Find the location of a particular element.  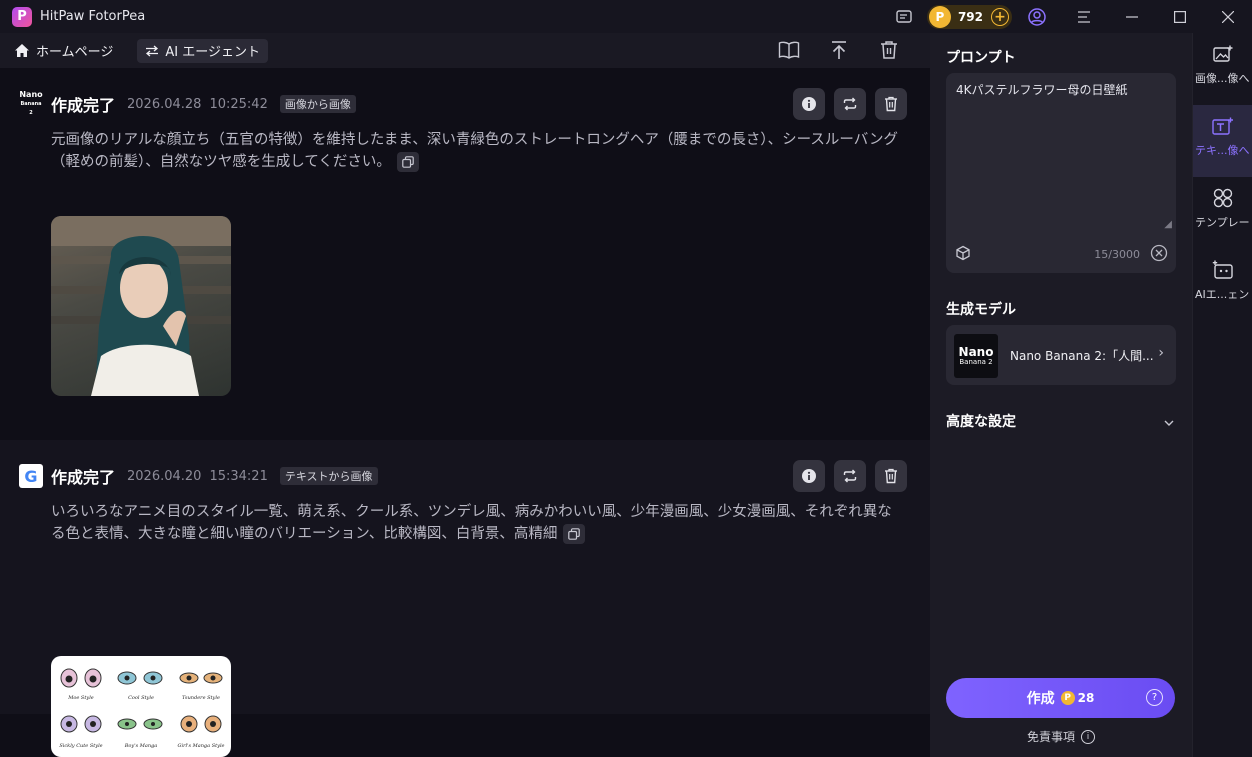

chevron-right-icon: › is located at coordinates (1161, 353).